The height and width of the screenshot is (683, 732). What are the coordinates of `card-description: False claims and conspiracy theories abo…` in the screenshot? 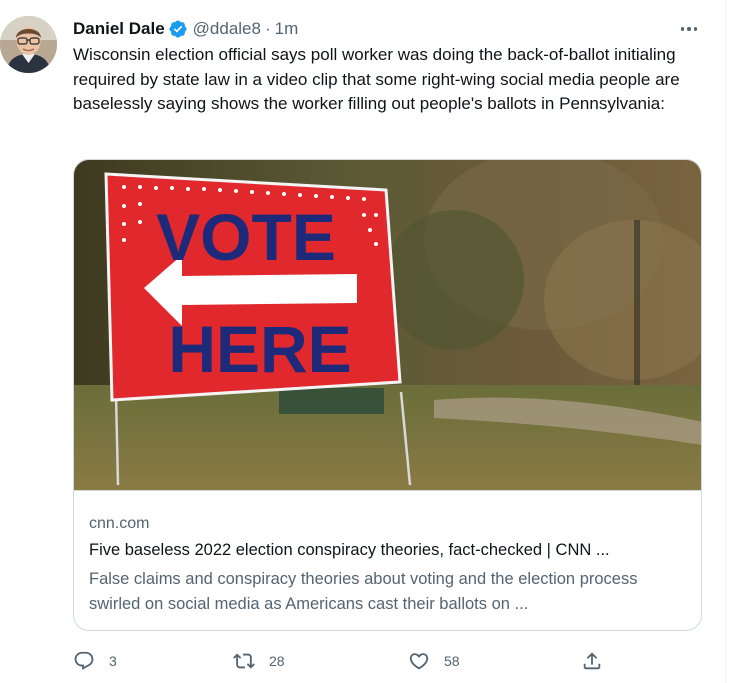 It's located at (363, 591).